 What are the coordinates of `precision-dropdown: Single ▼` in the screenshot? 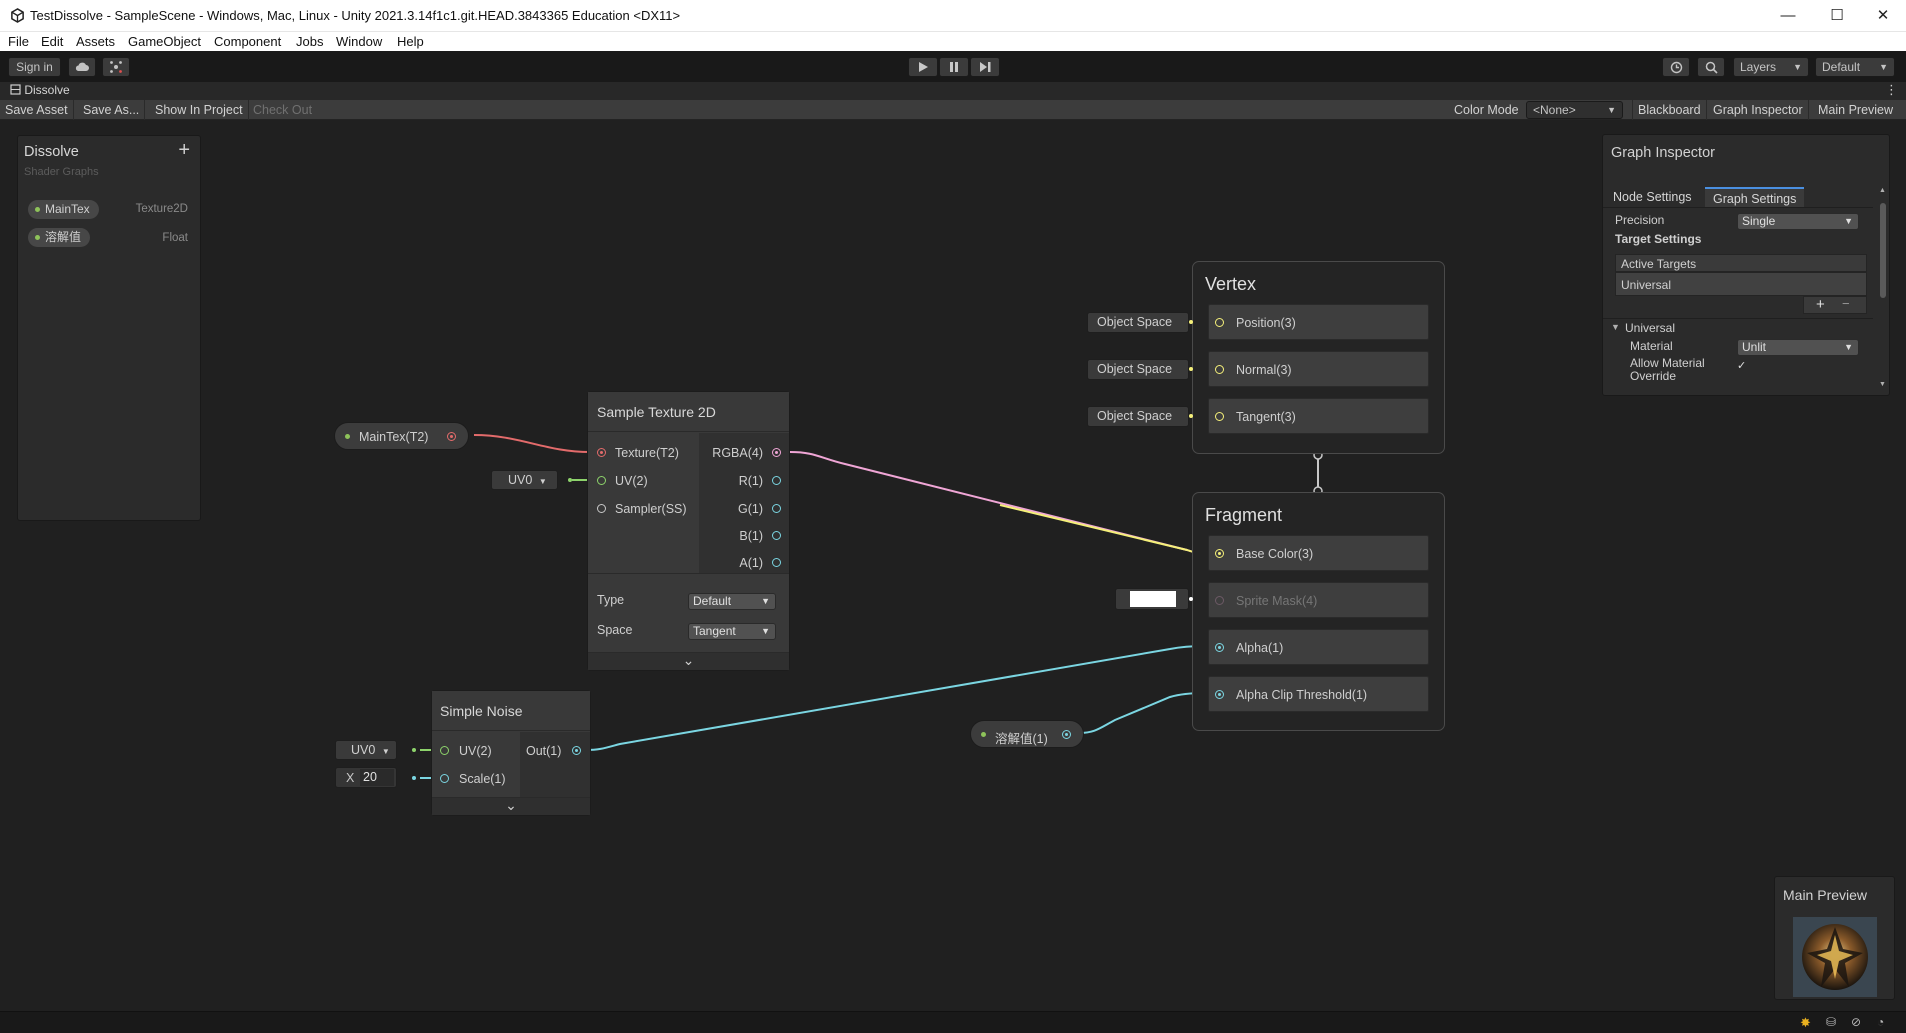 It's located at (1798, 221).